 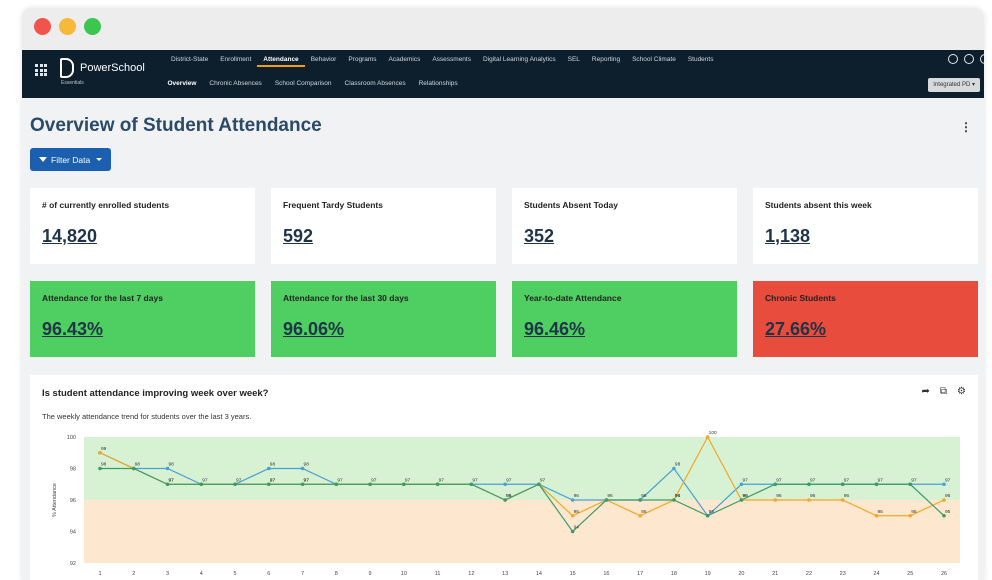 I want to click on app-grid-icon, so click(x=41, y=70).